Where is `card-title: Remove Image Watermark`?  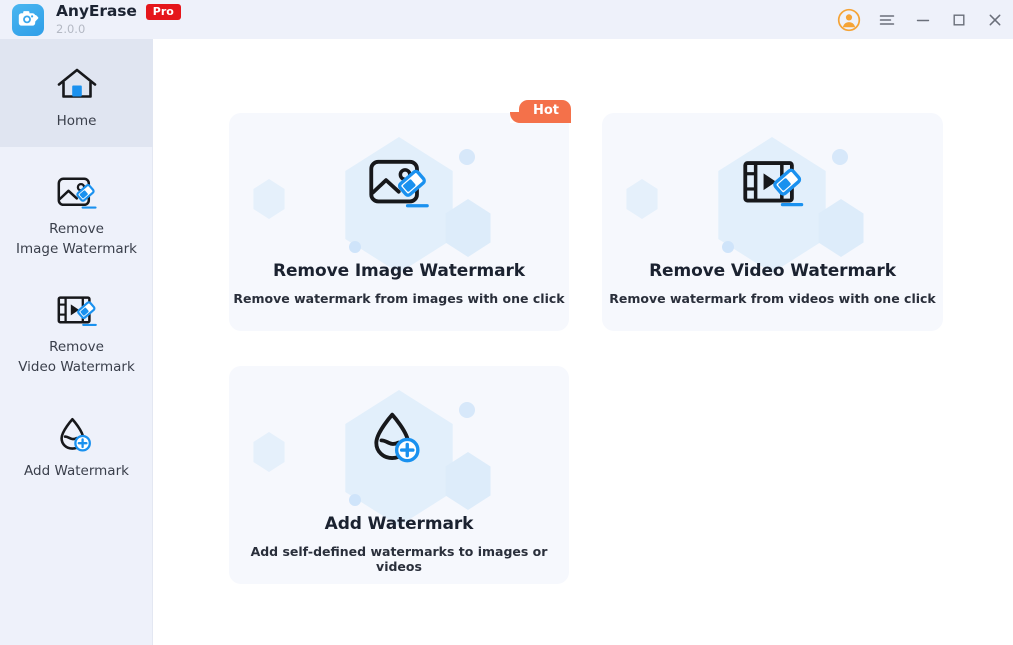
card-title: Remove Image Watermark is located at coordinates (398, 271).